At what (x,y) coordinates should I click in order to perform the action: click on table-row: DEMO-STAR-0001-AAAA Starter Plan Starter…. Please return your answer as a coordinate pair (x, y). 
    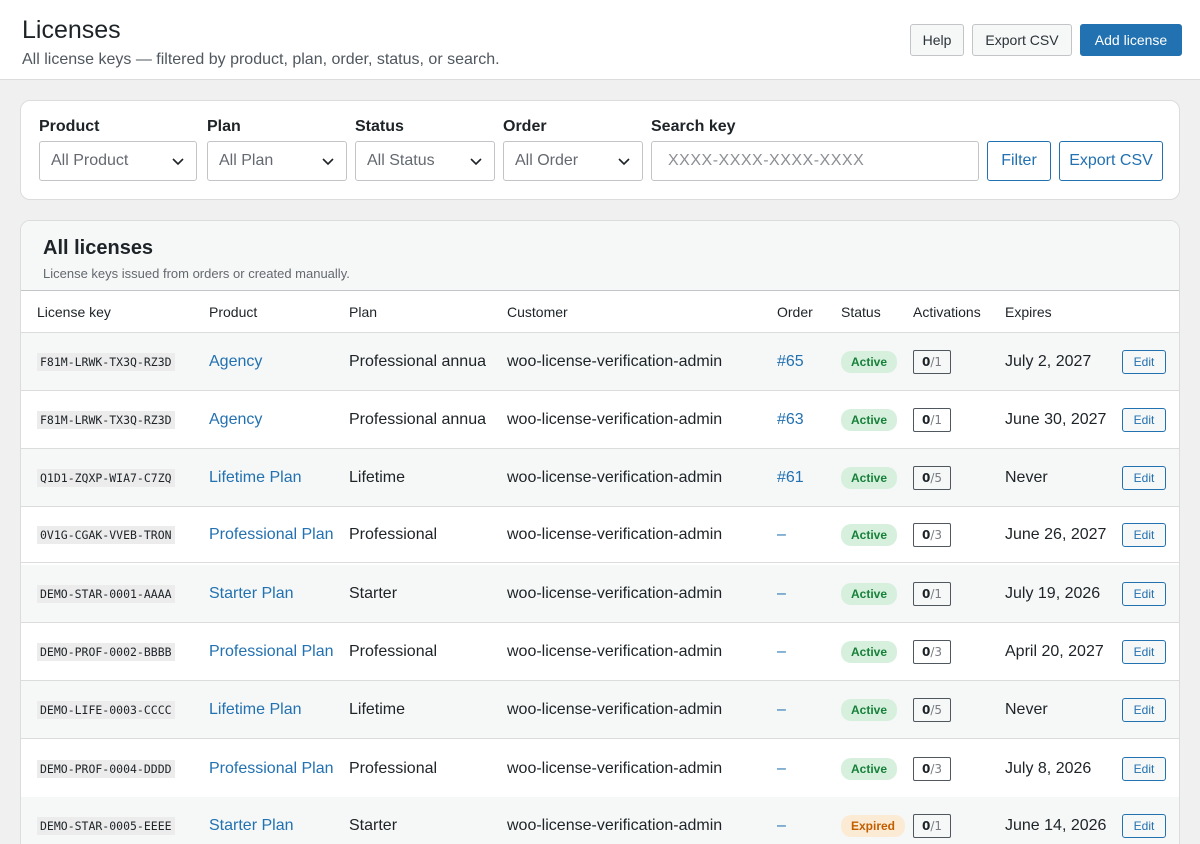
    Looking at the image, I should click on (600, 594).